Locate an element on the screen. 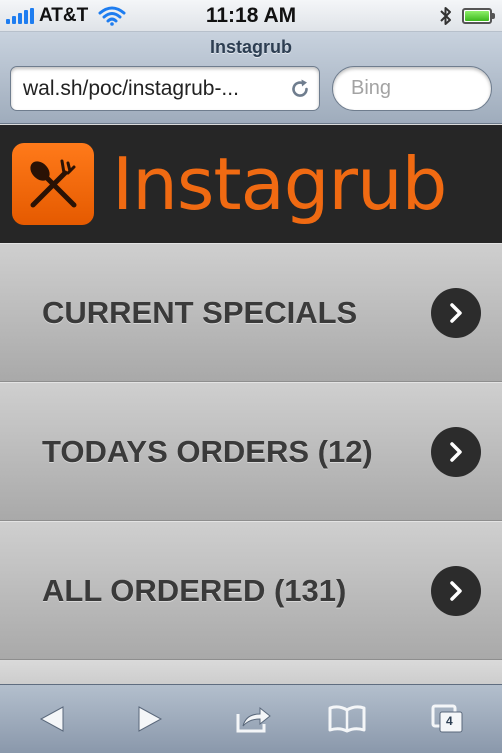  bluetooth-icon is located at coordinates (445, 16).